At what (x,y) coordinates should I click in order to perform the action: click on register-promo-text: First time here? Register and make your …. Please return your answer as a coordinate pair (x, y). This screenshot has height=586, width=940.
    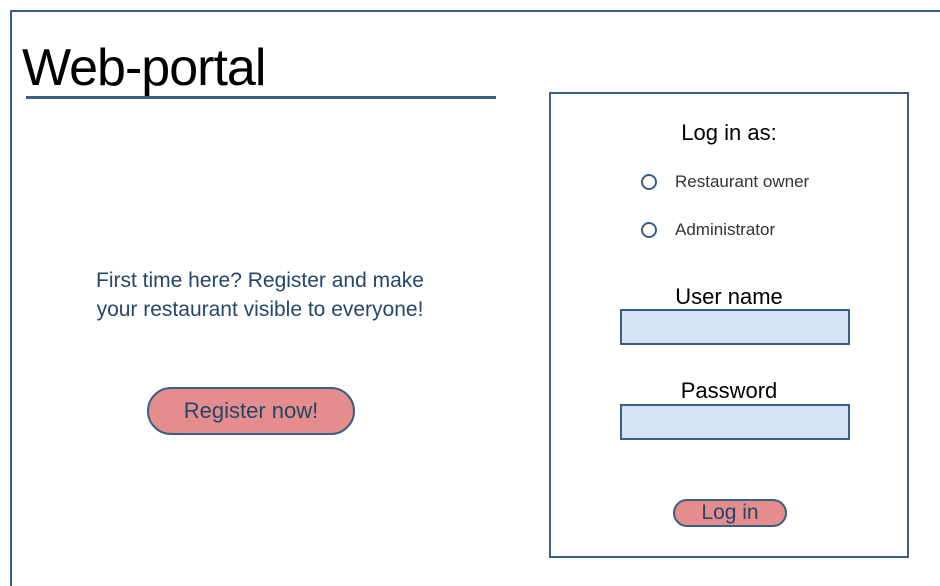
    Looking at the image, I should click on (260, 295).